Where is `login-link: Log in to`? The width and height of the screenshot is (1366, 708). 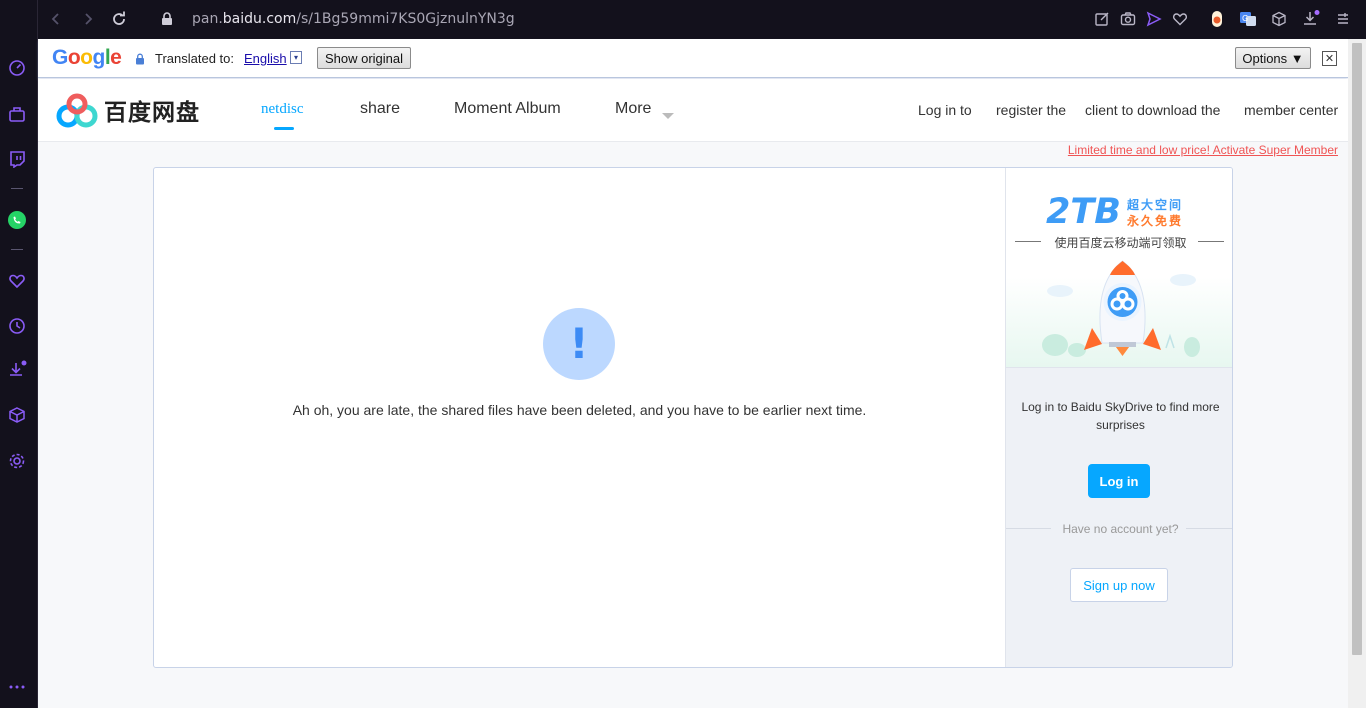 login-link: Log in to is located at coordinates (945, 110).